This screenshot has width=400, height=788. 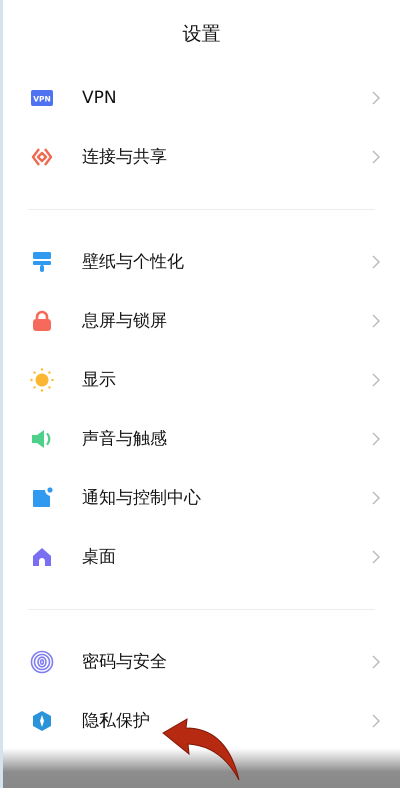 What do you see at coordinates (201, 661) in the screenshot?
I see `settings-item: 密码与安全` at bounding box center [201, 661].